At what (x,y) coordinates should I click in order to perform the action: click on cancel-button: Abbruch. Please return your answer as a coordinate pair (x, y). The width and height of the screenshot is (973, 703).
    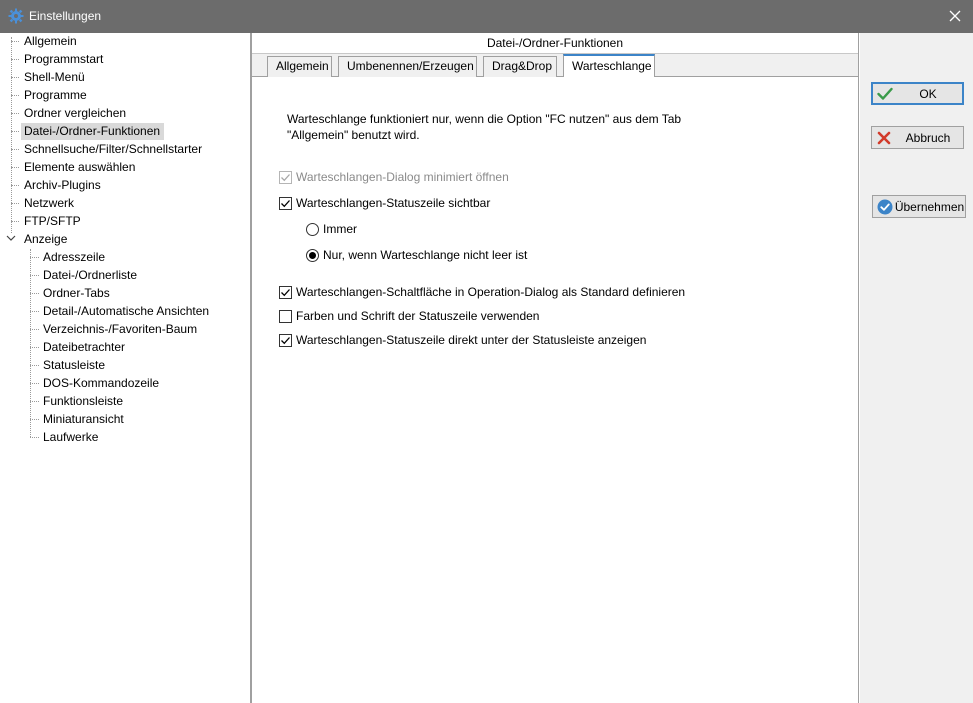
    Looking at the image, I should click on (917, 137).